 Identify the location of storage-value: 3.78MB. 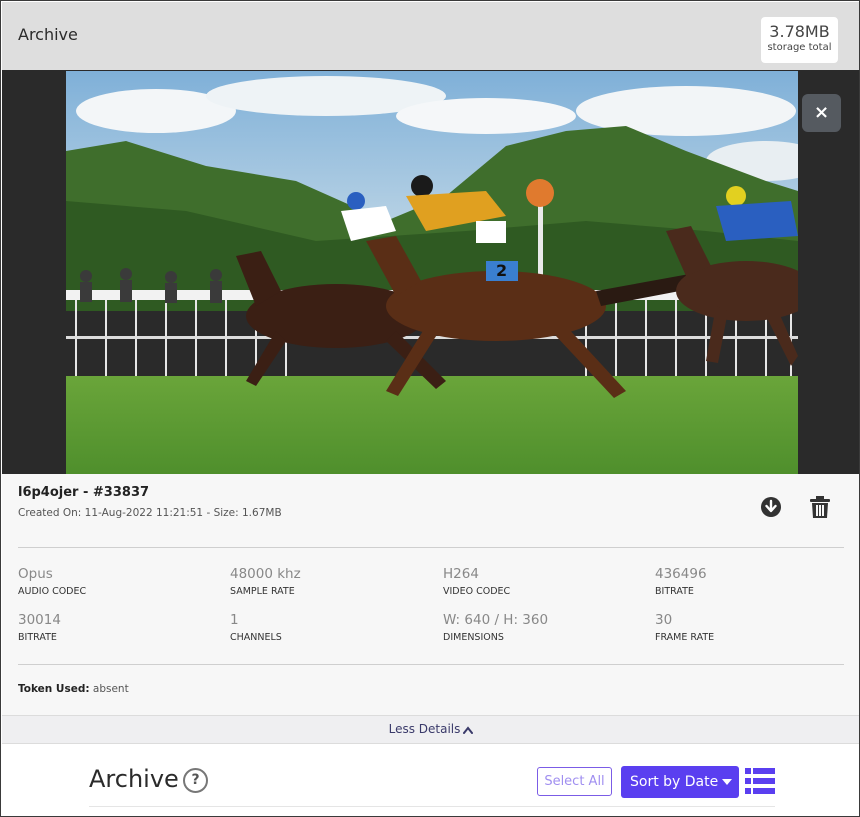
(799, 31).